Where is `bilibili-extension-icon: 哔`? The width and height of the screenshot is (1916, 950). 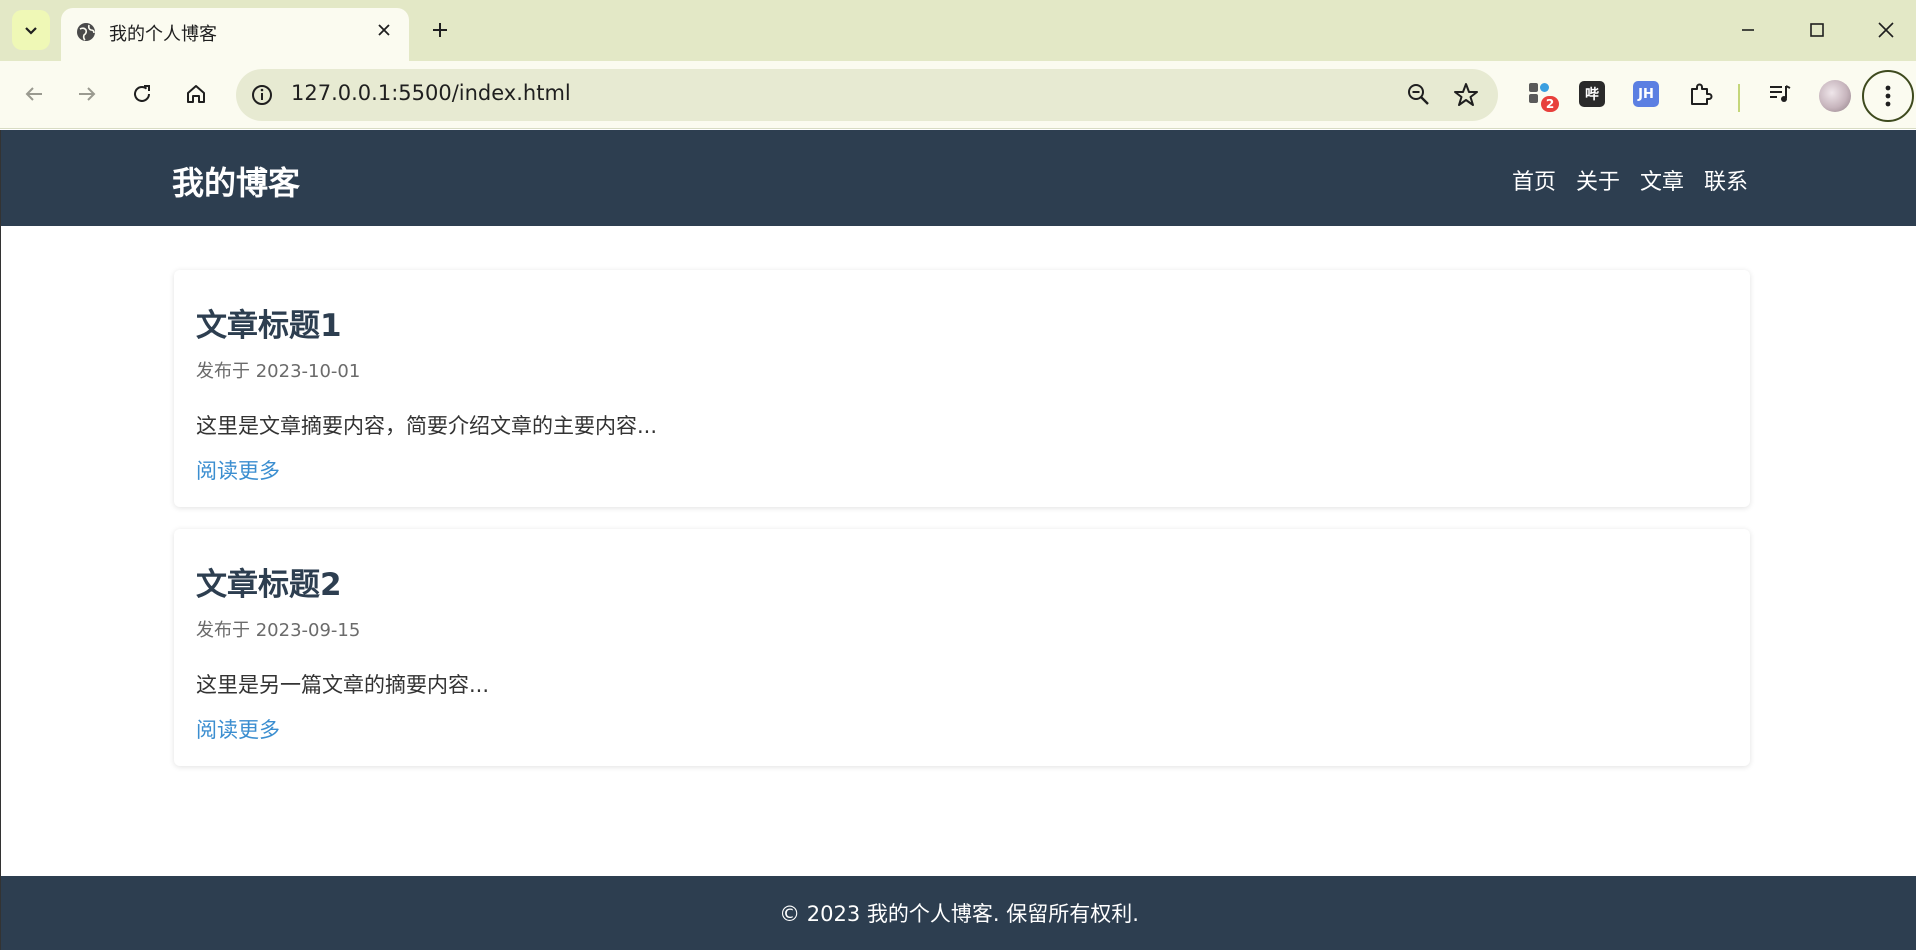 bilibili-extension-icon: 哔 is located at coordinates (1592, 94).